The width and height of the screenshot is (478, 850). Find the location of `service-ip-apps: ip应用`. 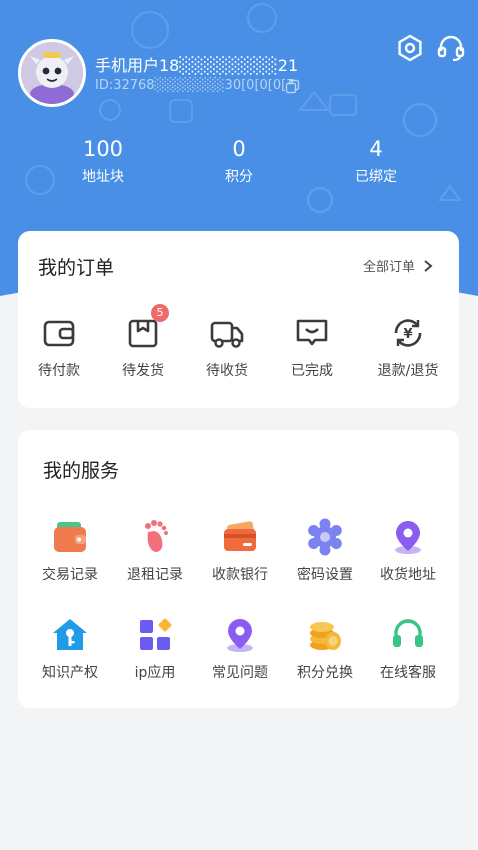

service-ip-apps: ip应用 is located at coordinates (155, 649).